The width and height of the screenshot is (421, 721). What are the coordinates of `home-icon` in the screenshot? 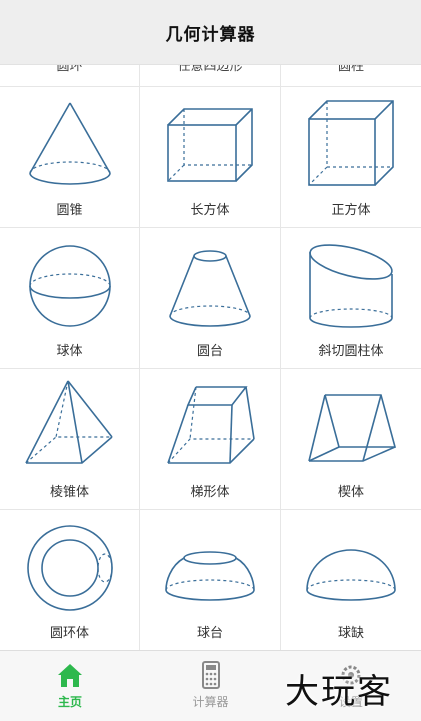 It's located at (70, 675).